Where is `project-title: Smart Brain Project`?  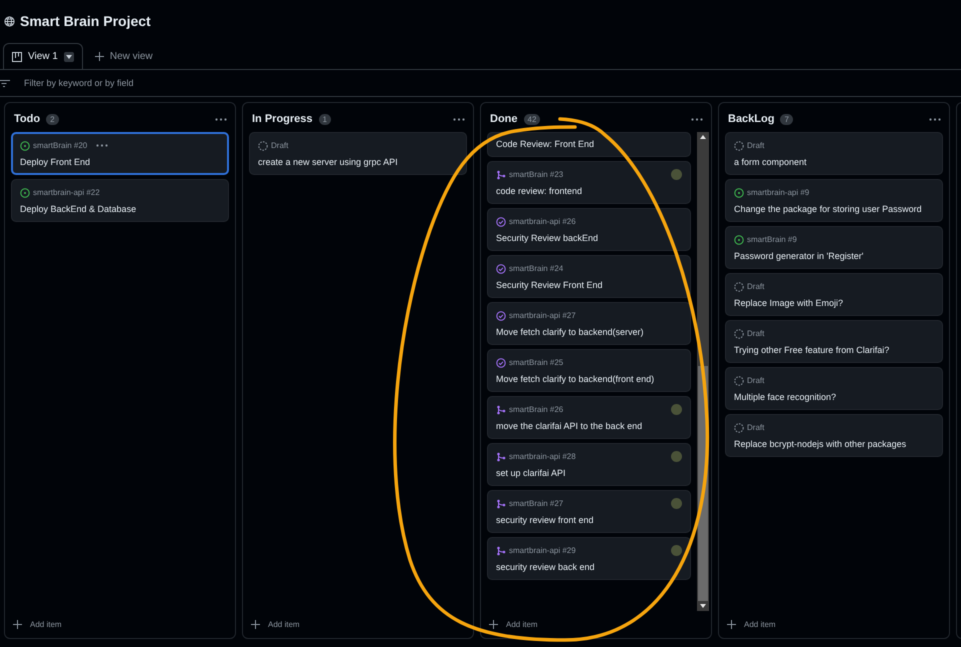 project-title: Smart Brain Project is located at coordinates (85, 21).